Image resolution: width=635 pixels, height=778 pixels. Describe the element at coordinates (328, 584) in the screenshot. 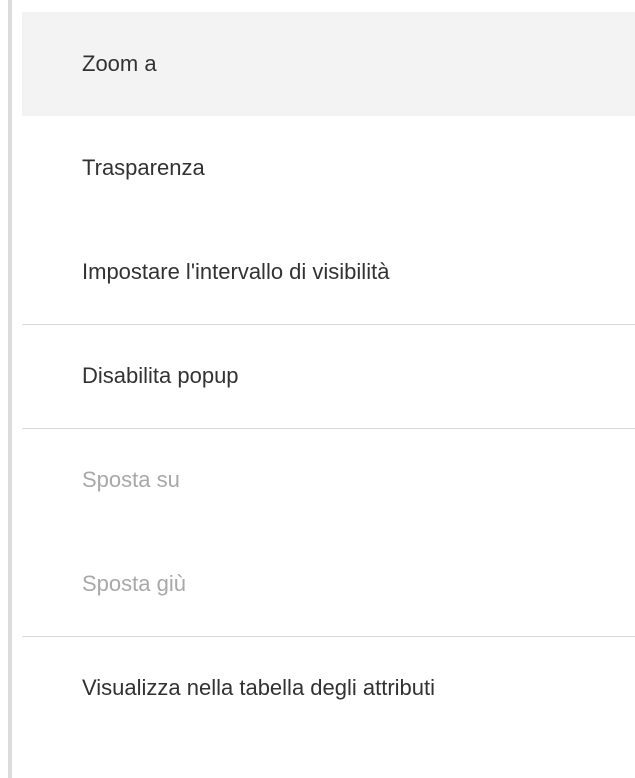

I see `menu-item-move-down: Sposta giù` at that location.